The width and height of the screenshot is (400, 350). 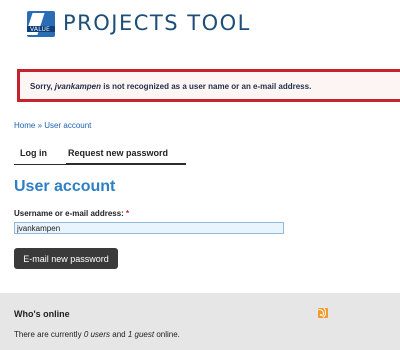 What do you see at coordinates (167, 334) in the screenshot?
I see `online-text-suffix: online.` at bounding box center [167, 334].